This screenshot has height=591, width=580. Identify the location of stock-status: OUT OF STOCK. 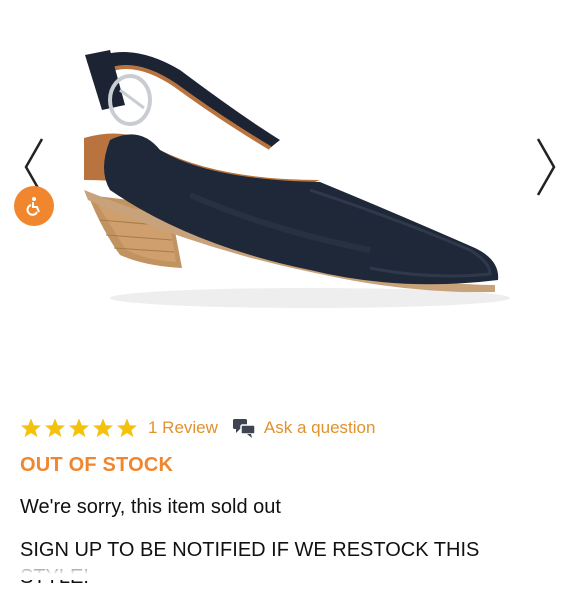
(97, 465).